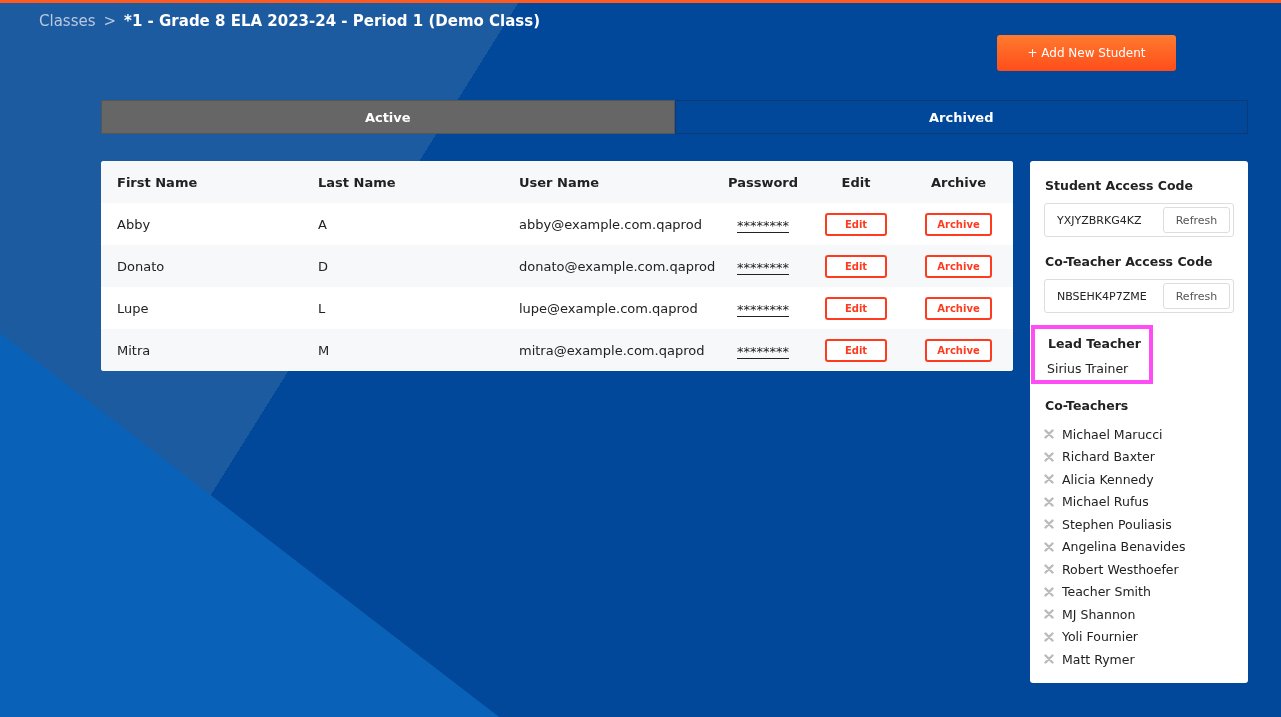 The image size is (1281, 717). I want to click on teacher-name: Angelina Benavides, so click(1124, 547).